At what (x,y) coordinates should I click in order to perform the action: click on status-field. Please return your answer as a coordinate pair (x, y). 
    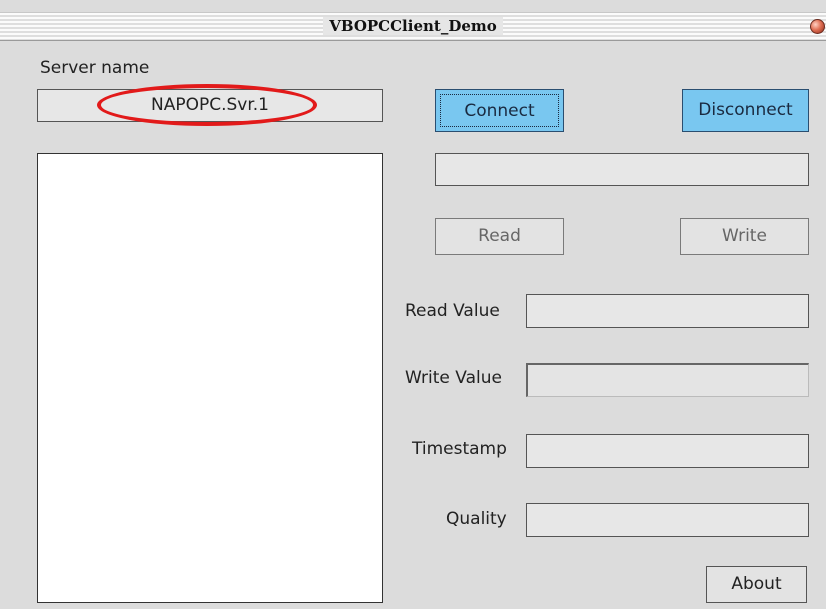
    Looking at the image, I should click on (622, 169).